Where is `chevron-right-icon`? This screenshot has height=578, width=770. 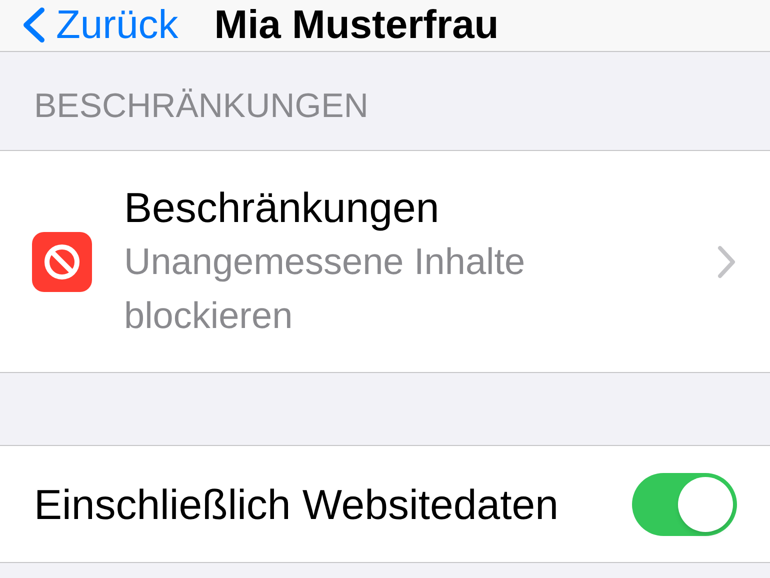
chevron-right-icon is located at coordinates (726, 261).